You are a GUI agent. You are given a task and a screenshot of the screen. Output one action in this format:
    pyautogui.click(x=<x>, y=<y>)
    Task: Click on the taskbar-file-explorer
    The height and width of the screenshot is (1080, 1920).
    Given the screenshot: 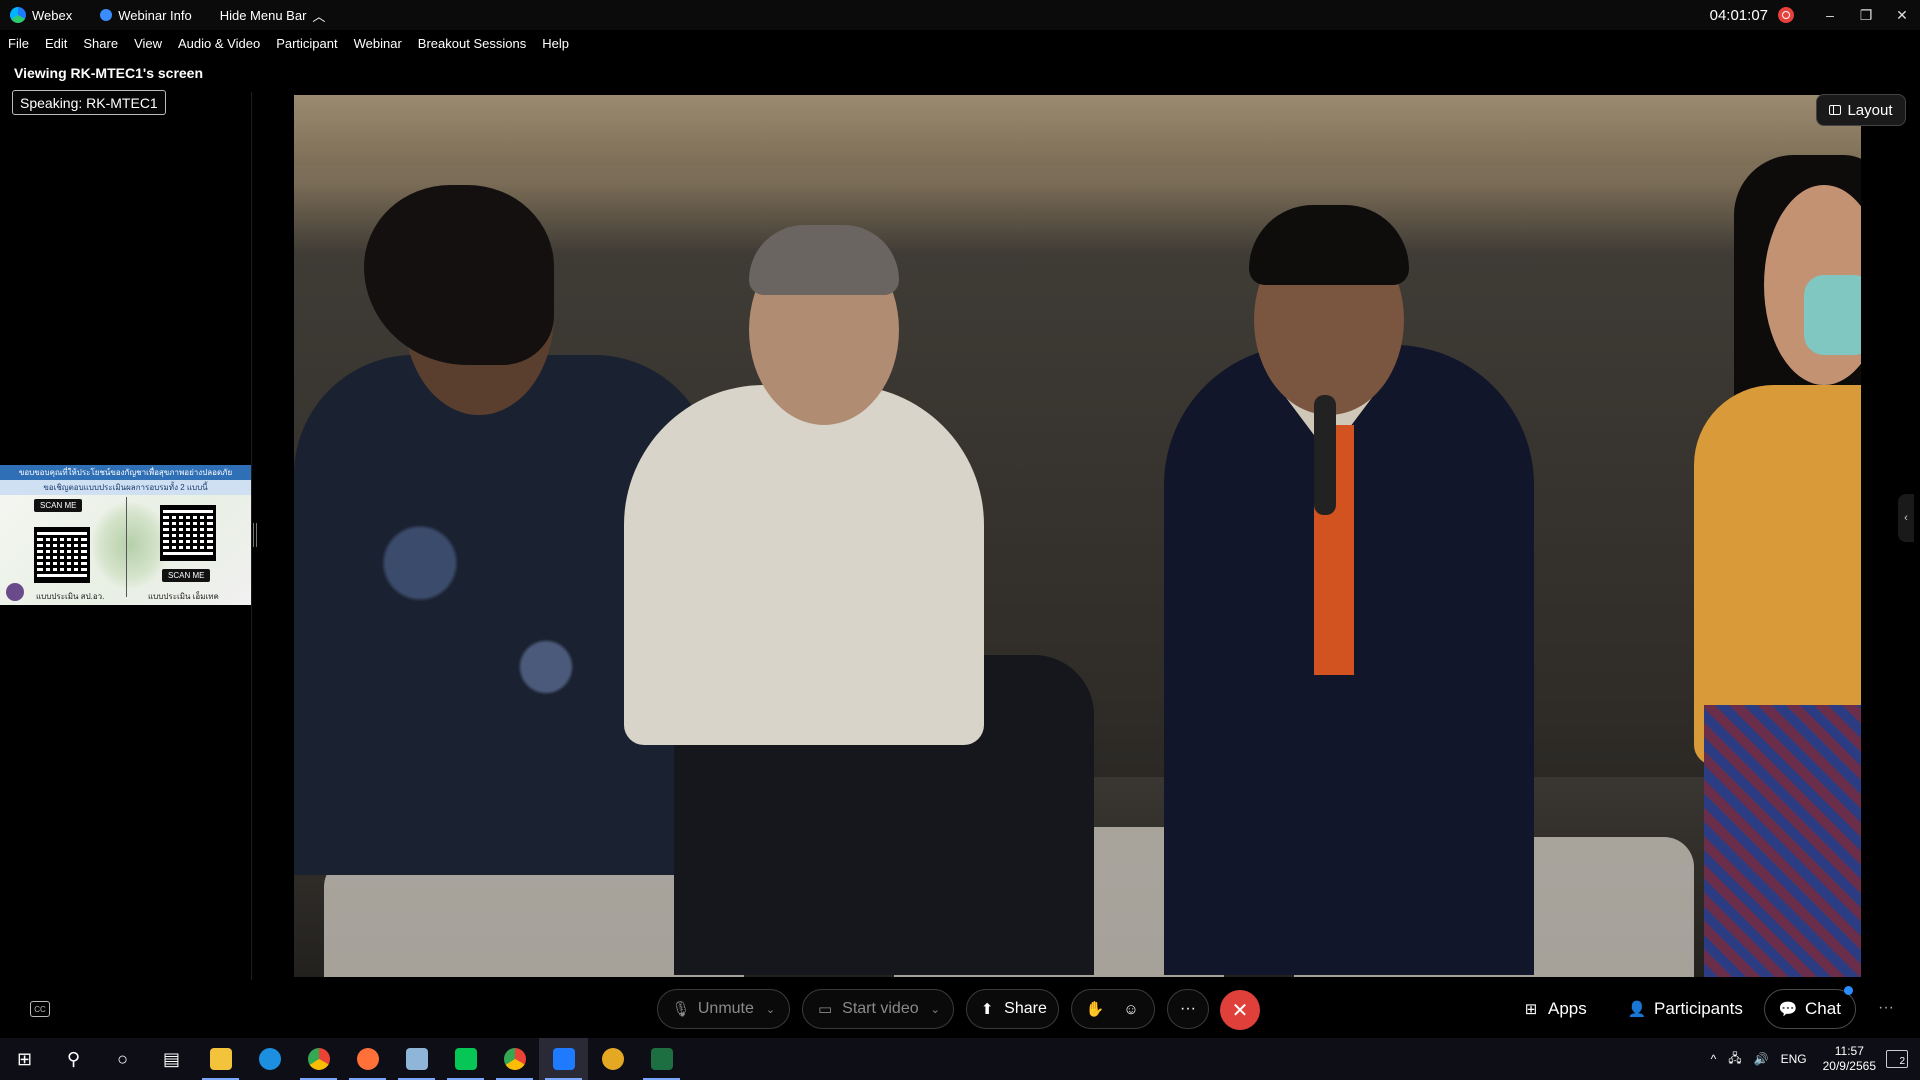 What is the action you would take?
    pyautogui.click(x=220, y=1059)
    